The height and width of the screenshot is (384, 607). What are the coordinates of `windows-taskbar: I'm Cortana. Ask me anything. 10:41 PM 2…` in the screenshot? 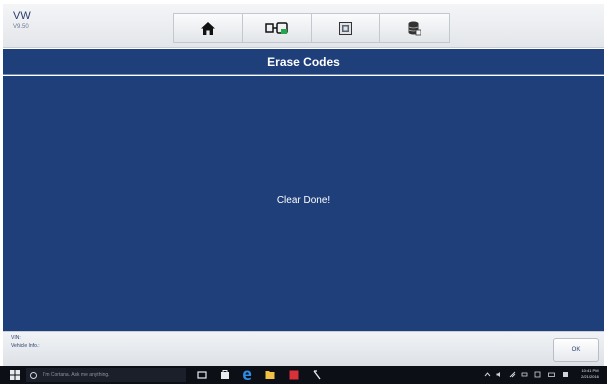 It's located at (303, 375).